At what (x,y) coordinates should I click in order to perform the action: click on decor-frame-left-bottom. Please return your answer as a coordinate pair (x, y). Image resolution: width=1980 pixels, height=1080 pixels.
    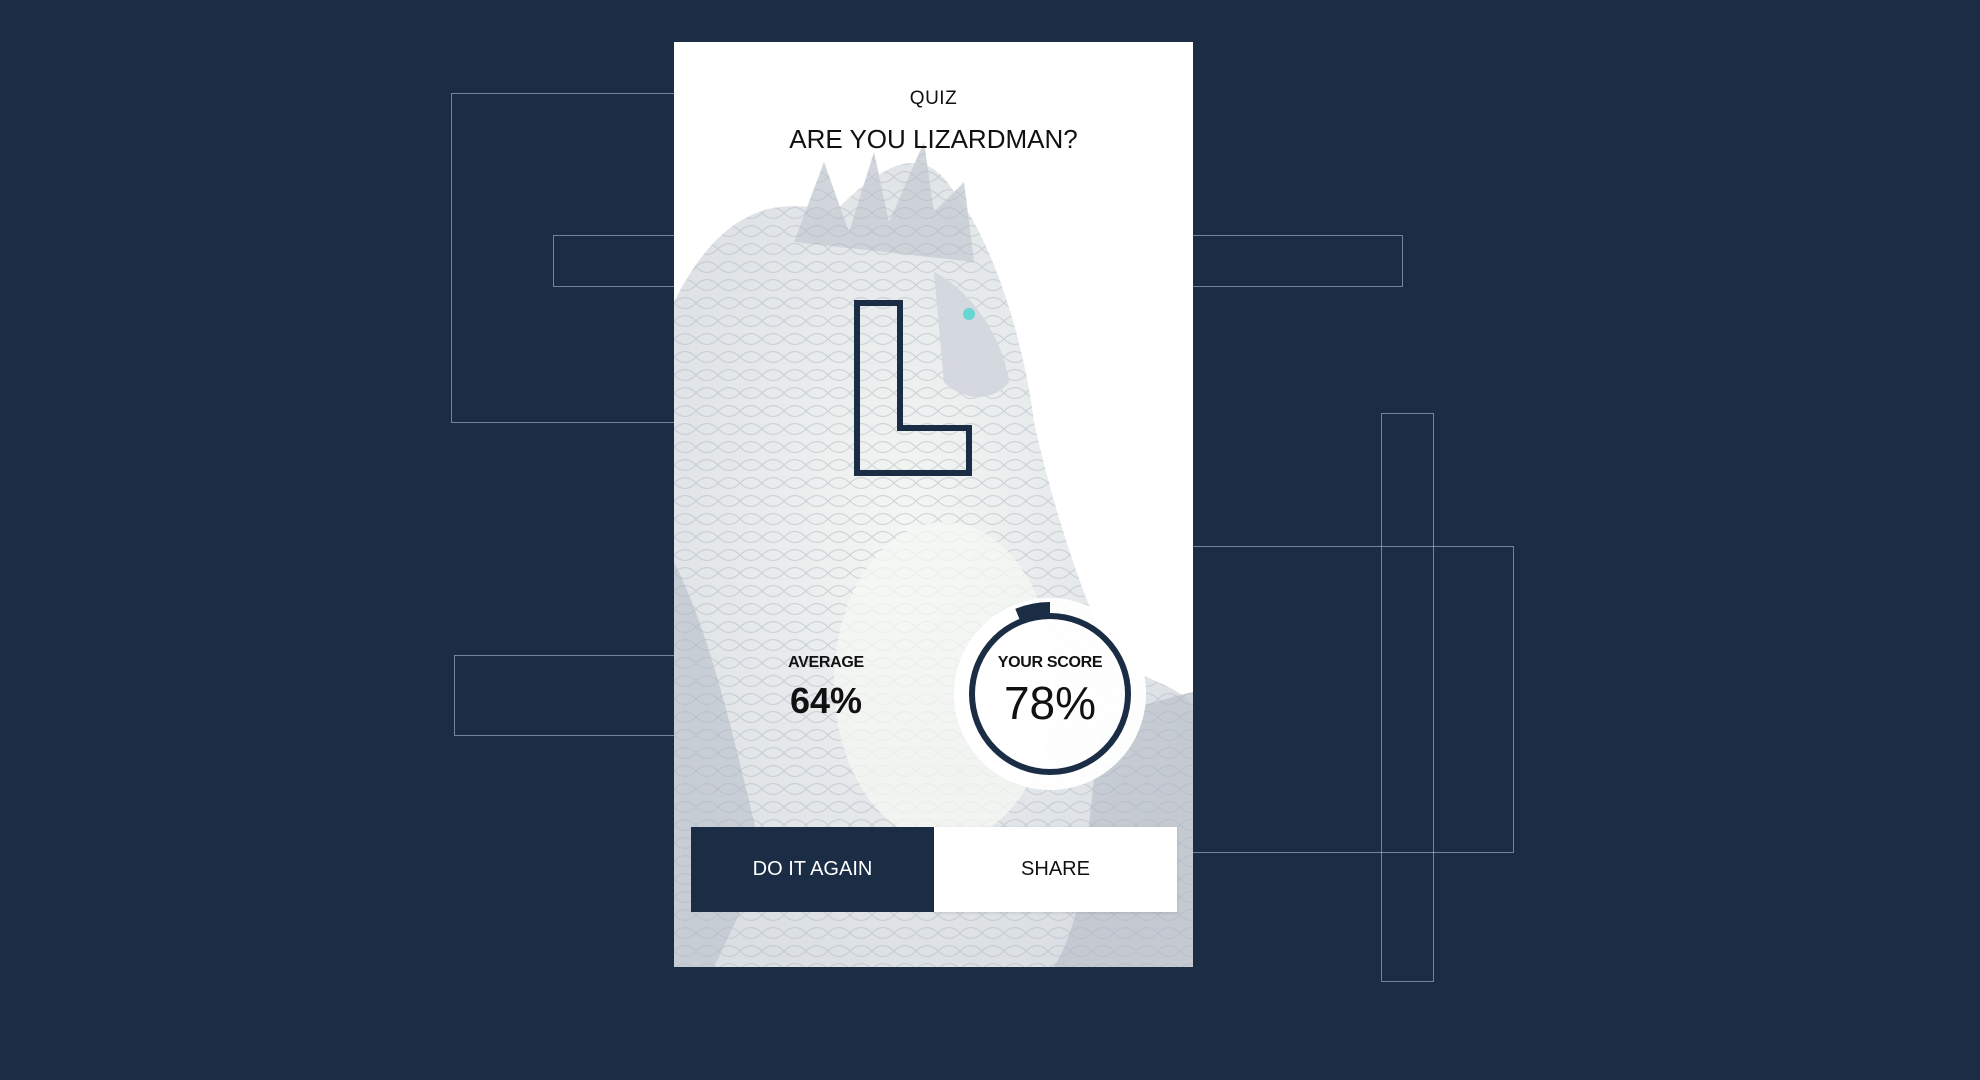
    Looking at the image, I should click on (568, 695).